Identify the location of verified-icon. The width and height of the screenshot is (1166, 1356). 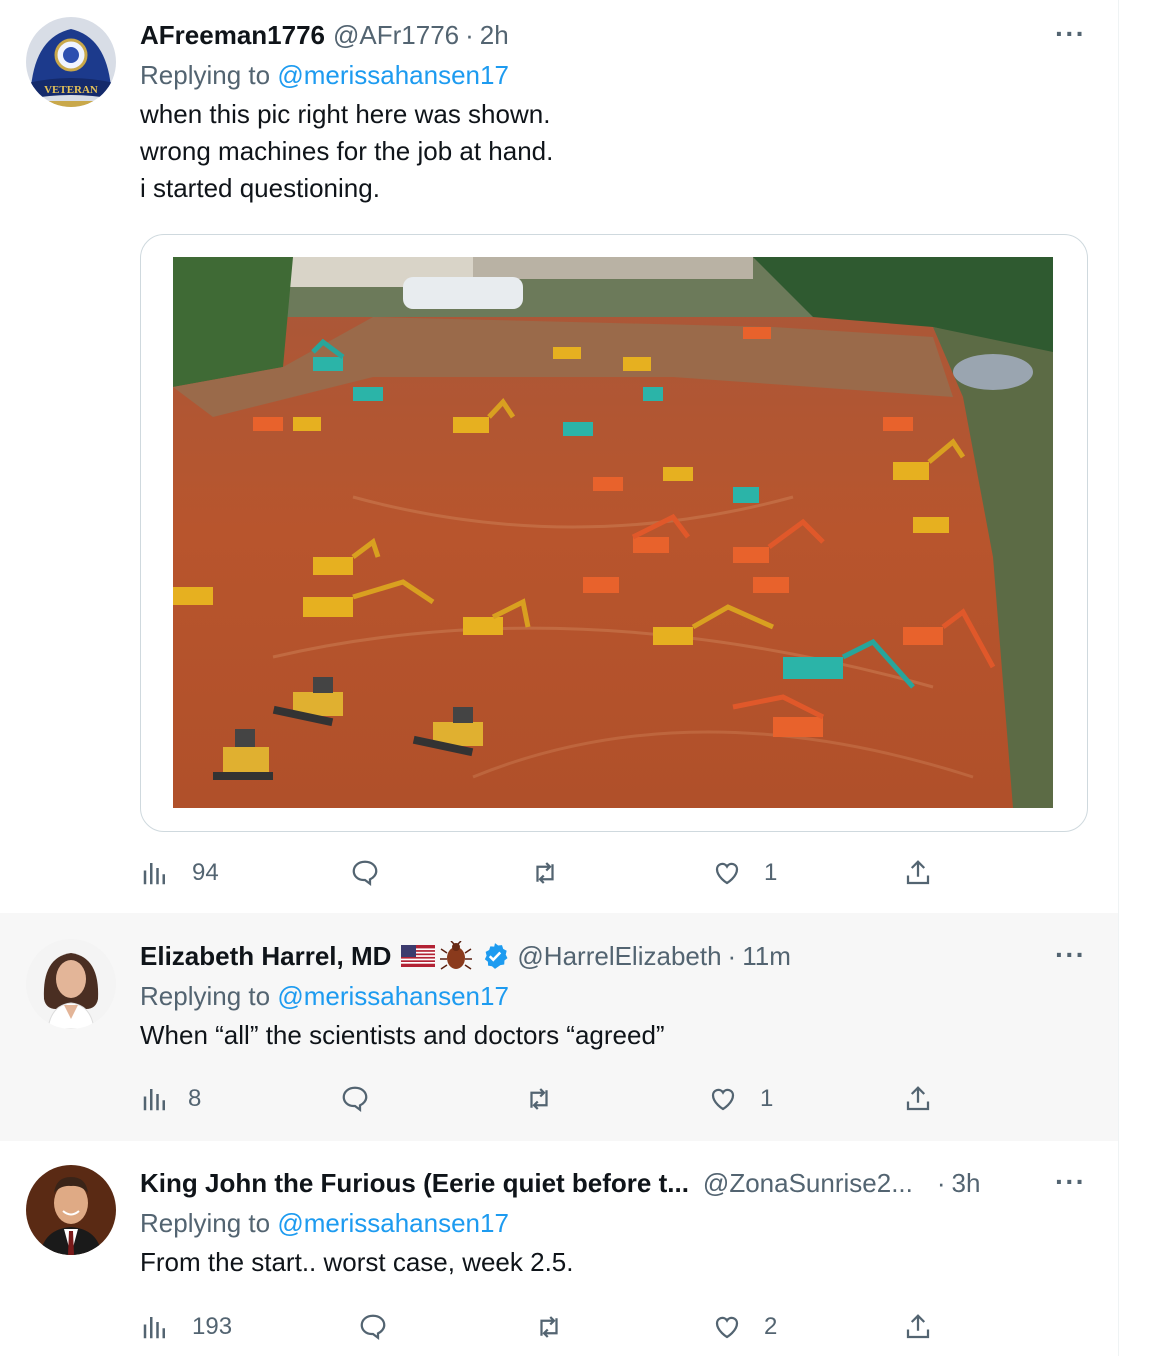
(496, 956).